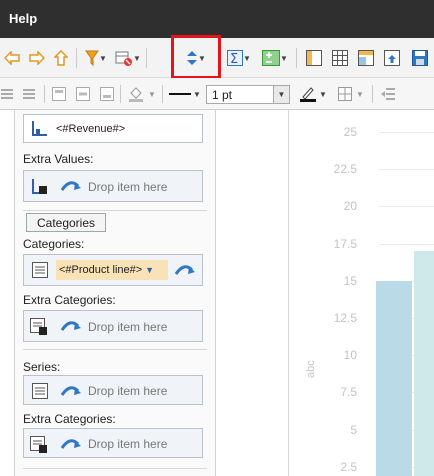  What do you see at coordinates (345, 318) in the screenshot?
I see `y-tick-label: 12.5` at bounding box center [345, 318].